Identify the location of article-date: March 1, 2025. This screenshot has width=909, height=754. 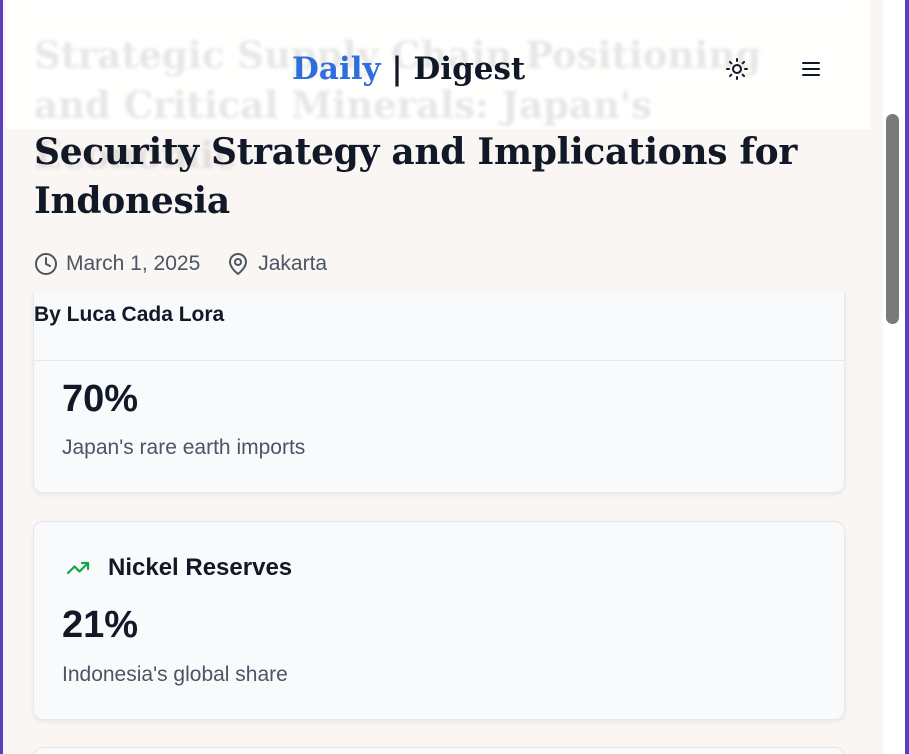
(117, 264).